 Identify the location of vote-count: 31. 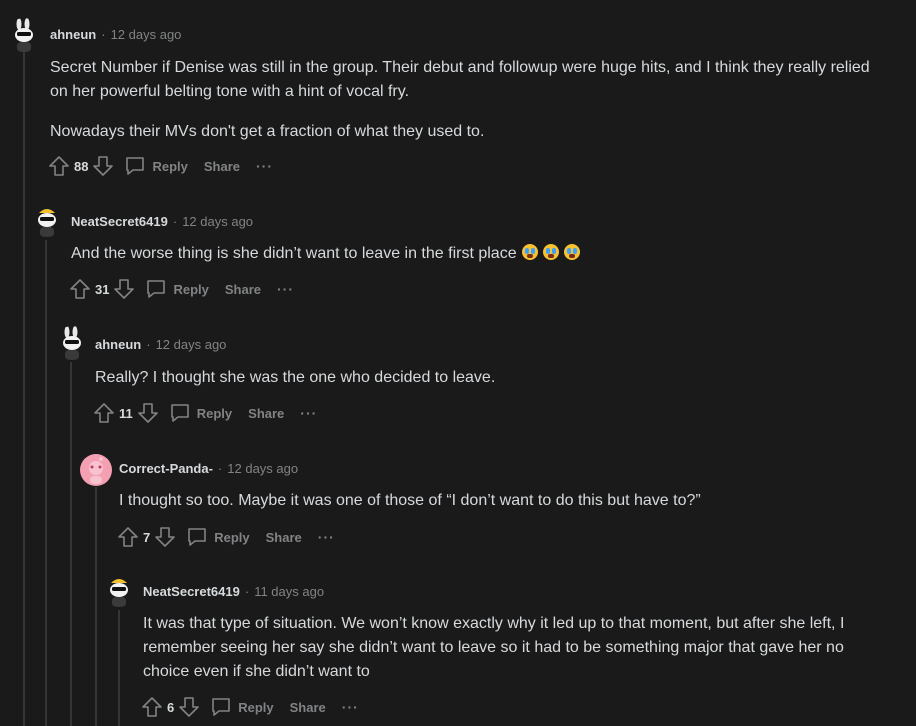
(102, 289).